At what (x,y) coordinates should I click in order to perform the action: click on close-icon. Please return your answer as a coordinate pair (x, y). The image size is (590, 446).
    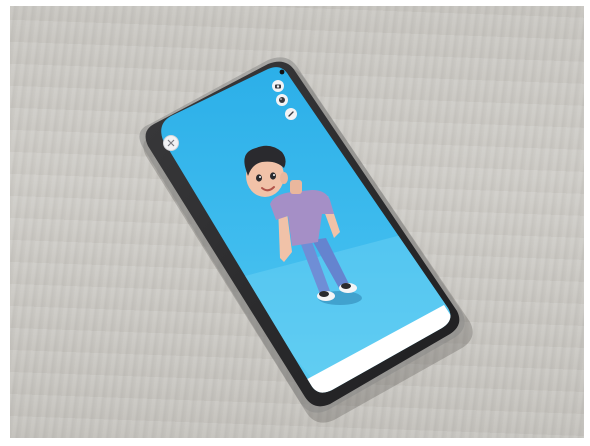
    Looking at the image, I should click on (171, 143).